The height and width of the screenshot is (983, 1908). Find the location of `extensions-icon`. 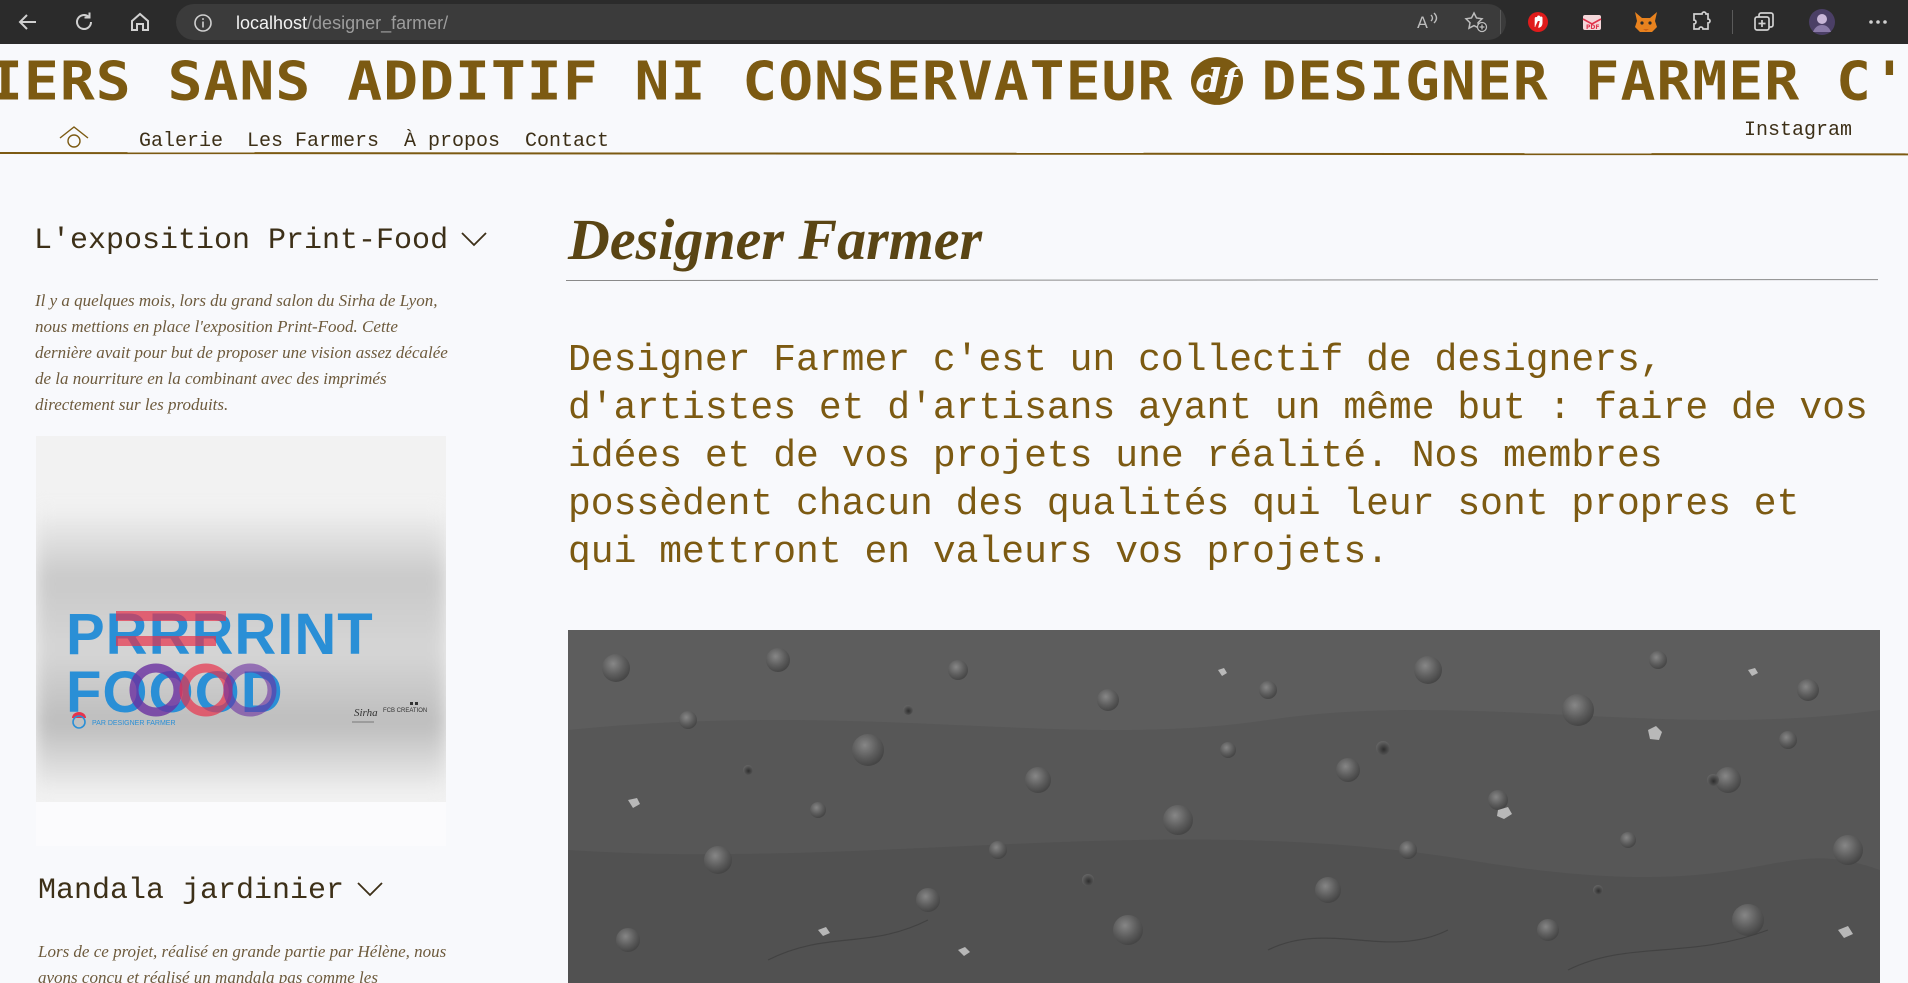

extensions-icon is located at coordinates (1702, 22).